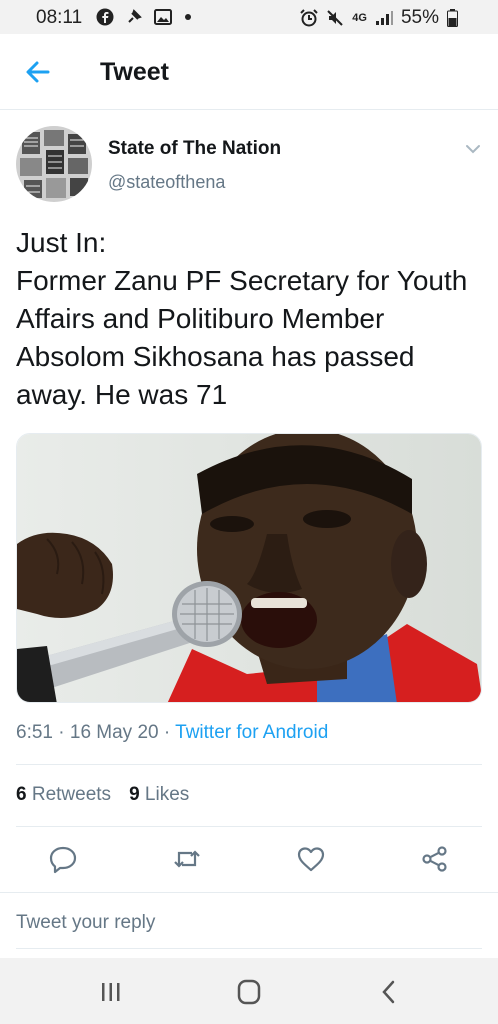 This screenshot has height=1024, width=498. I want to click on retweets-stat: 6 Retweets, so click(63, 795).